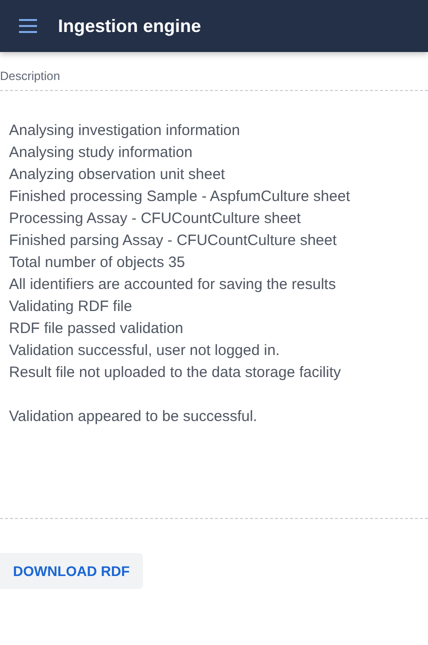 The width and height of the screenshot is (428, 645). Describe the element at coordinates (97, 263) in the screenshot. I see `log-line: Total number of objects 35` at that location.